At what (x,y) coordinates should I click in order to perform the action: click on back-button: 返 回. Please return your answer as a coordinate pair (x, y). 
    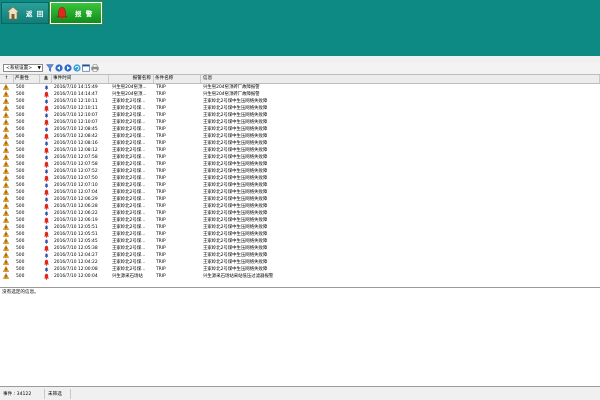
    Looking at the image, I should click on (25, 13).